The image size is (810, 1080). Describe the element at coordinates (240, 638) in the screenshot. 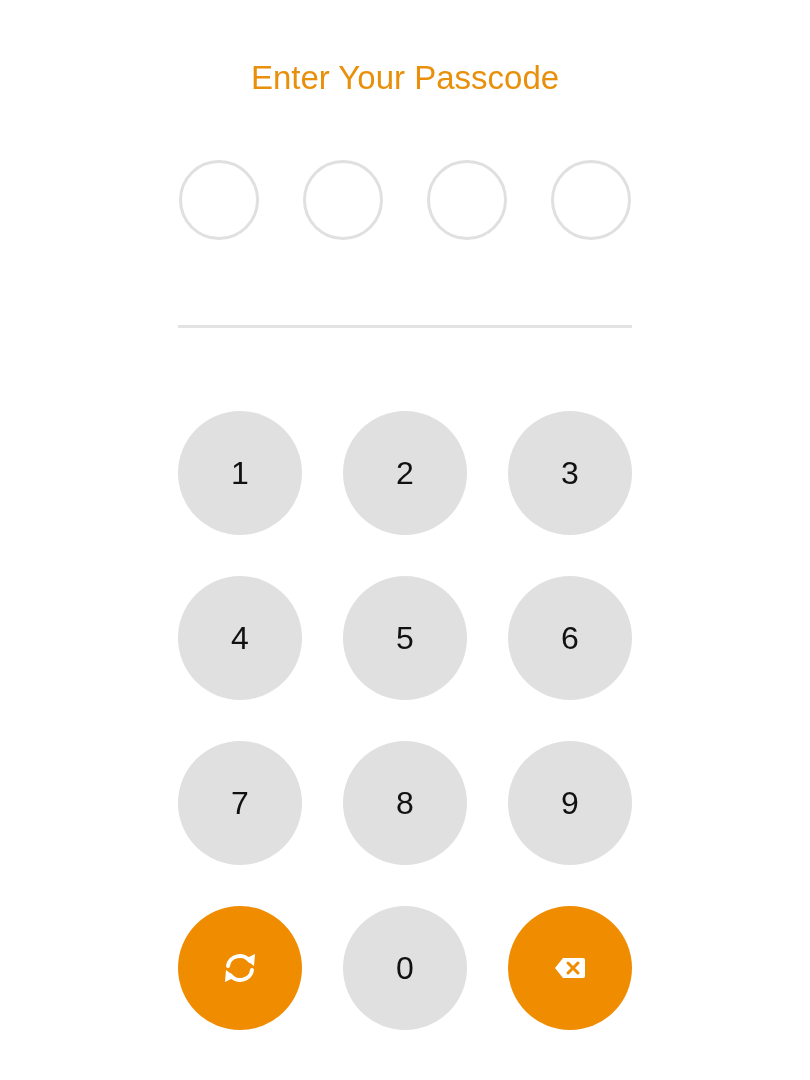

I see `digit-key: 4` at that location.